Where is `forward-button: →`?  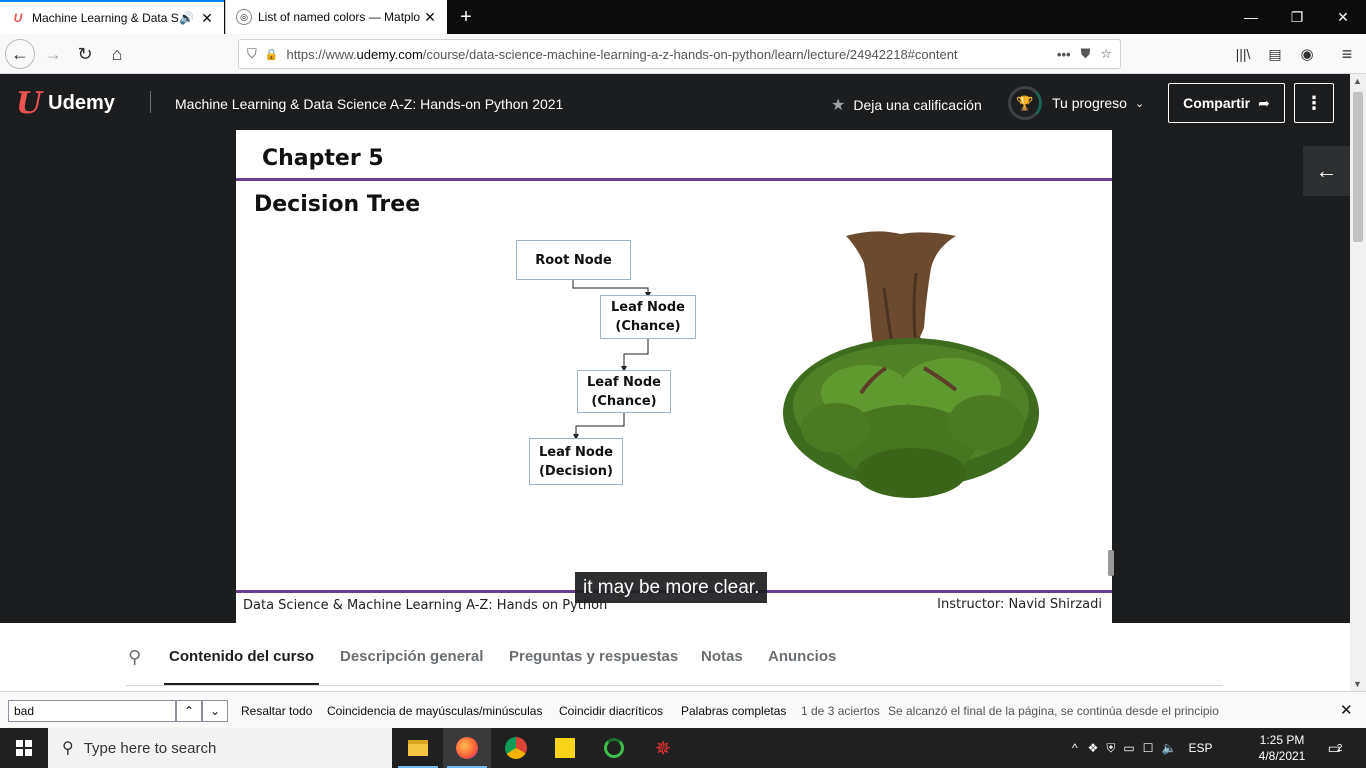 forward-button: → is located at coordinates (53, 54).